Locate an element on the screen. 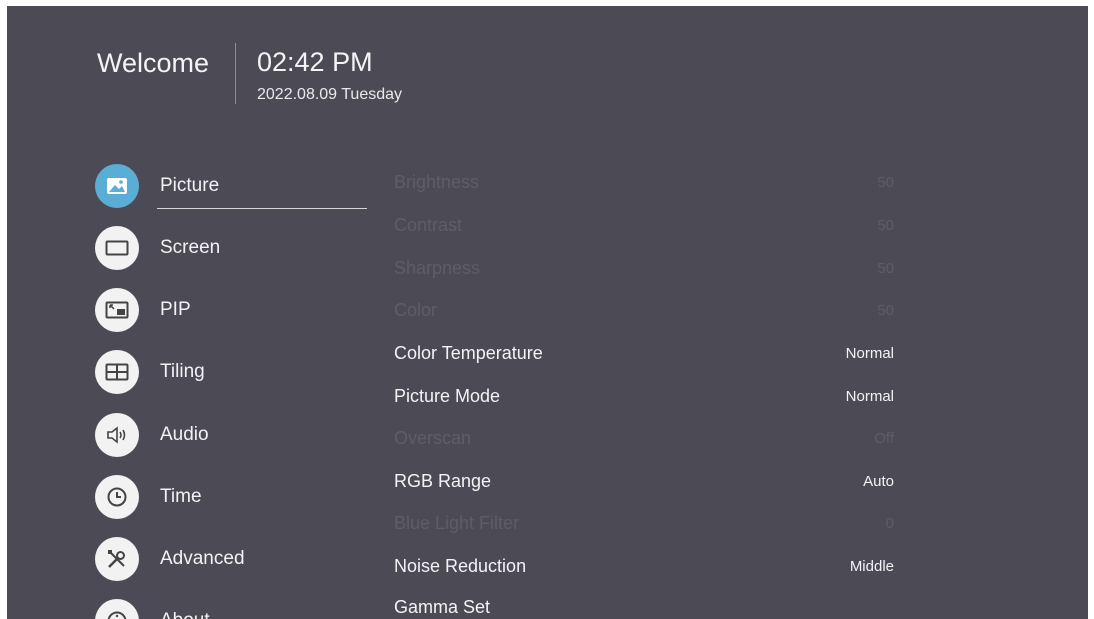 This screenshot has height=619, width=1094. speaker-icon is located at coordinates (117, 435).